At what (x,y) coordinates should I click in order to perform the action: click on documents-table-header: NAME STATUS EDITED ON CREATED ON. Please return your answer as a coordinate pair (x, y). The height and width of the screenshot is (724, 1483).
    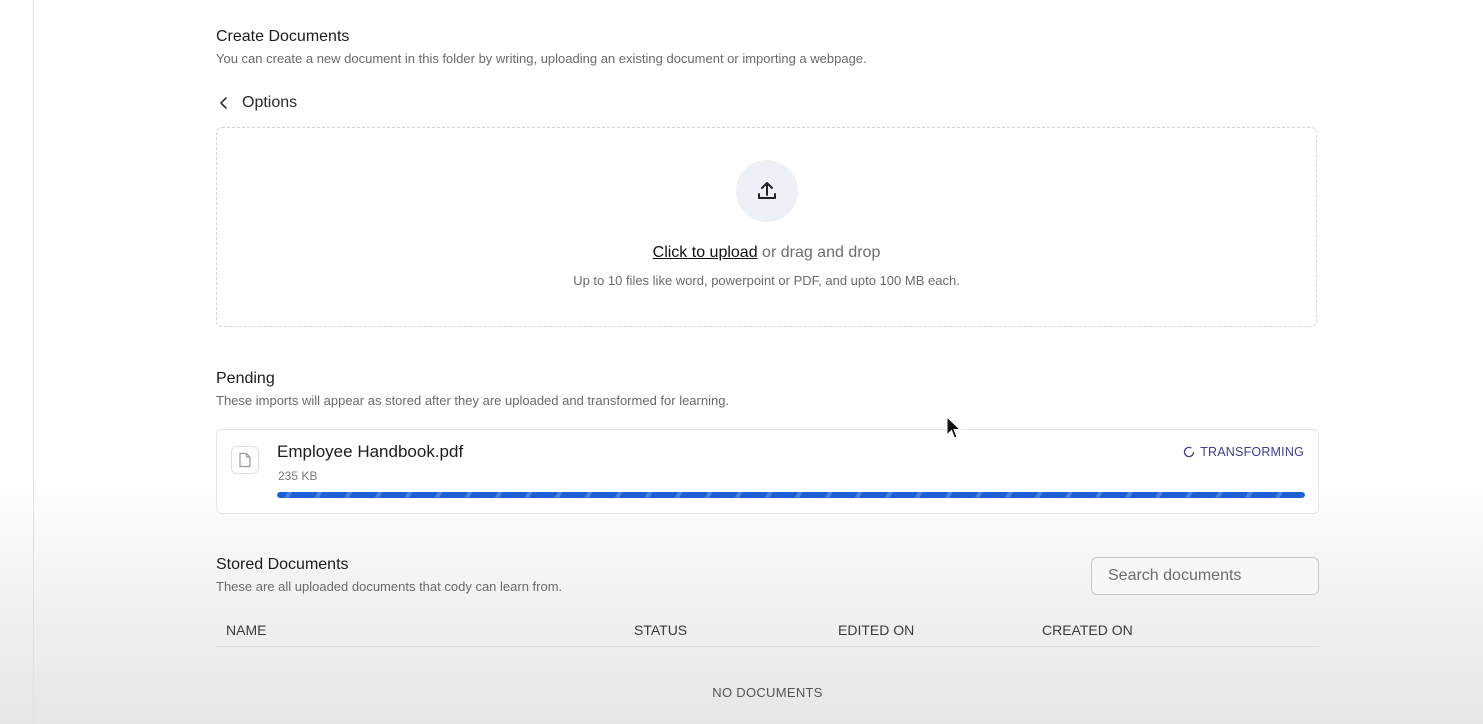
    Looking at the image, I should click on (767, 634).